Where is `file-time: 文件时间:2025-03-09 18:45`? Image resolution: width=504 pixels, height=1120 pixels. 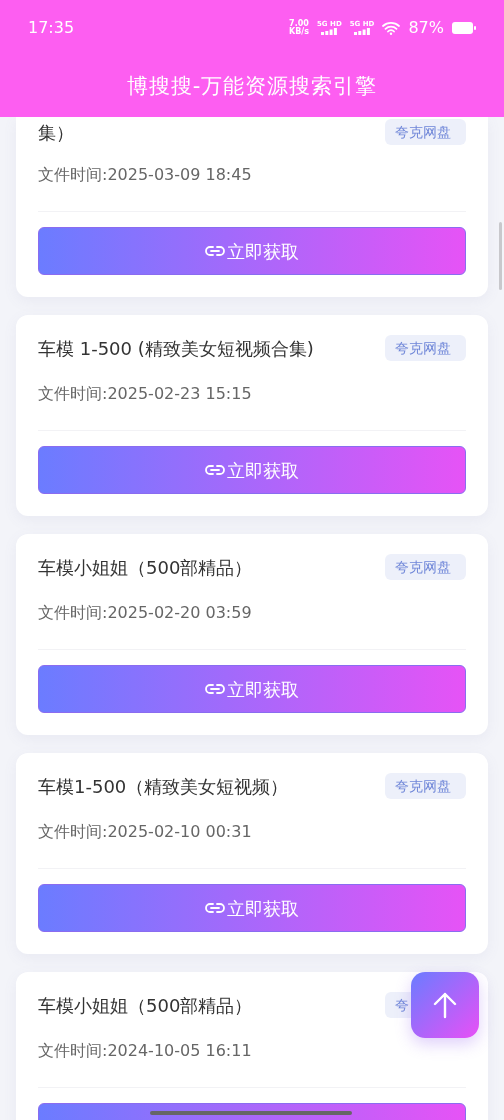
file-time: 文件时间:2025-03-09 18:45 is located at coordinates (145, 175).